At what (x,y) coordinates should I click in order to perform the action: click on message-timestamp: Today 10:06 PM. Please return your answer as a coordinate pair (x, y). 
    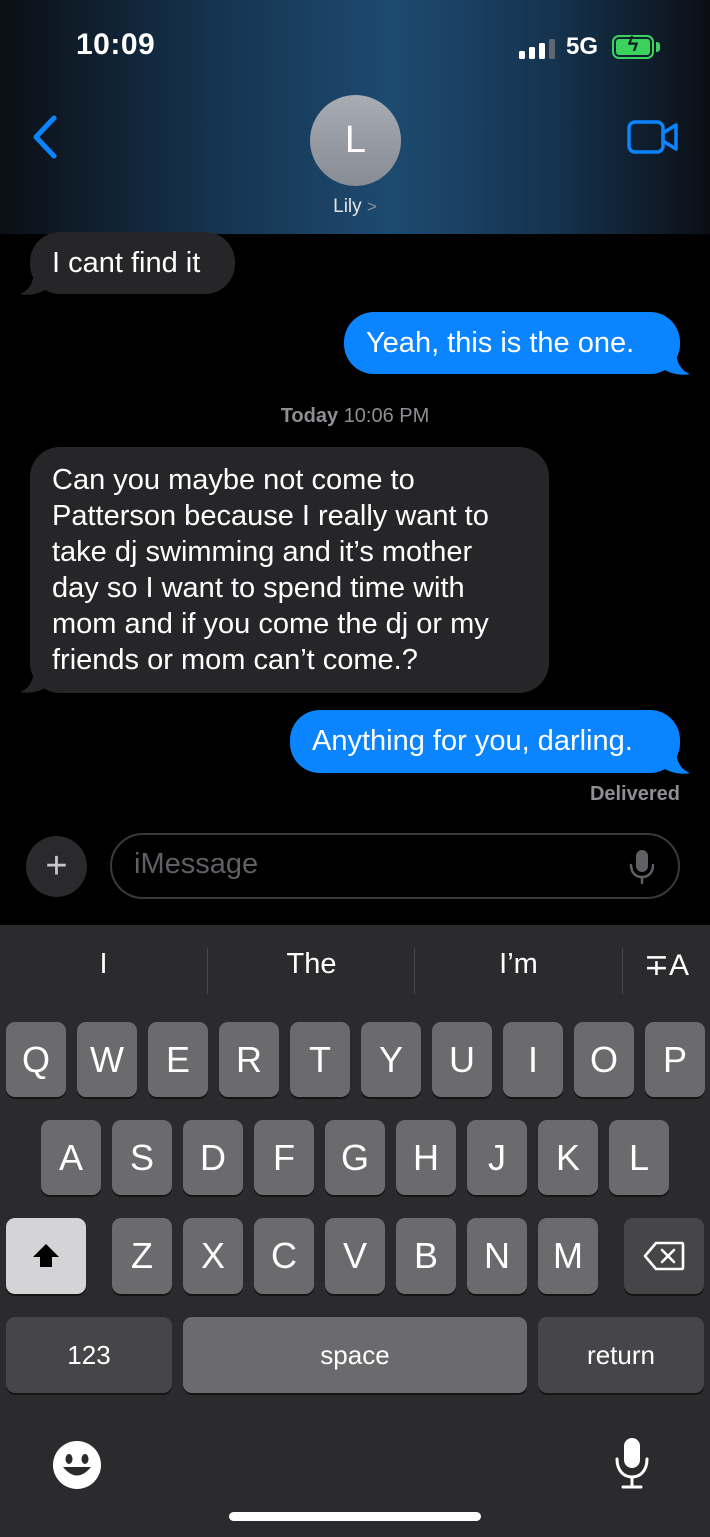
    Looking at the image, I should click on (355, 416).